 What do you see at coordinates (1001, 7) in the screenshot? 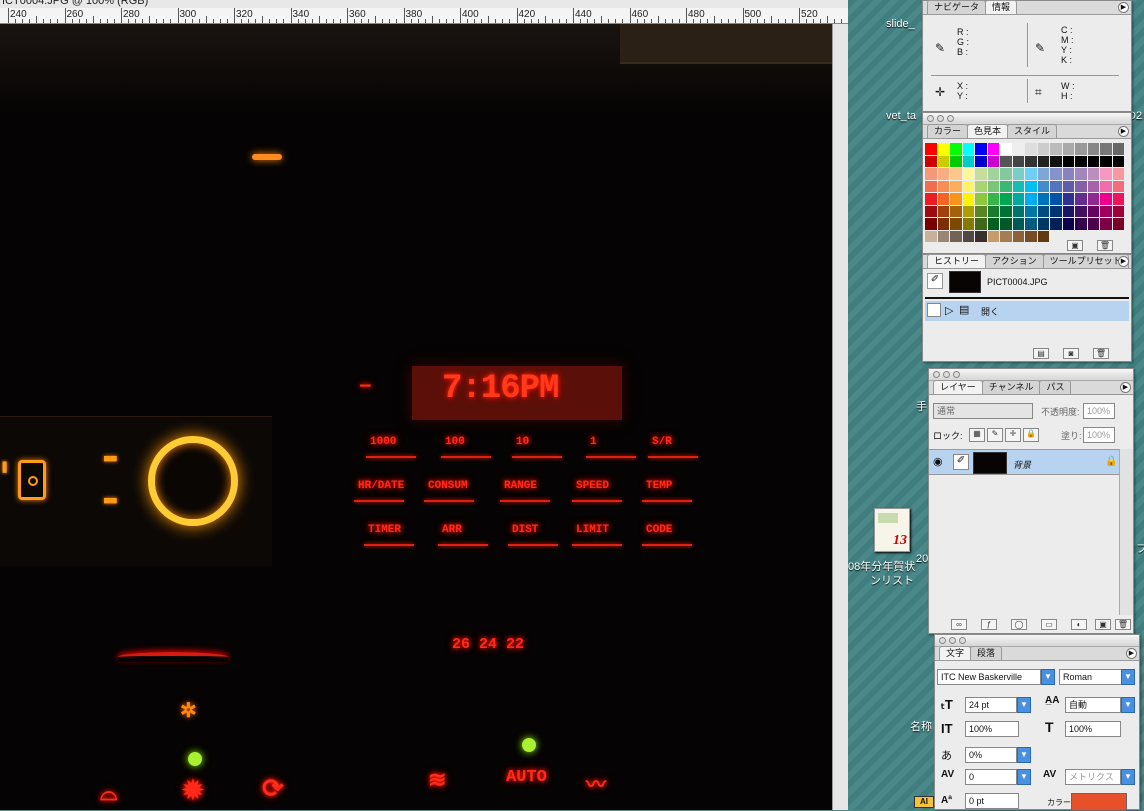
I see `tab-info: 情報` at bounding box center [1001, 7].